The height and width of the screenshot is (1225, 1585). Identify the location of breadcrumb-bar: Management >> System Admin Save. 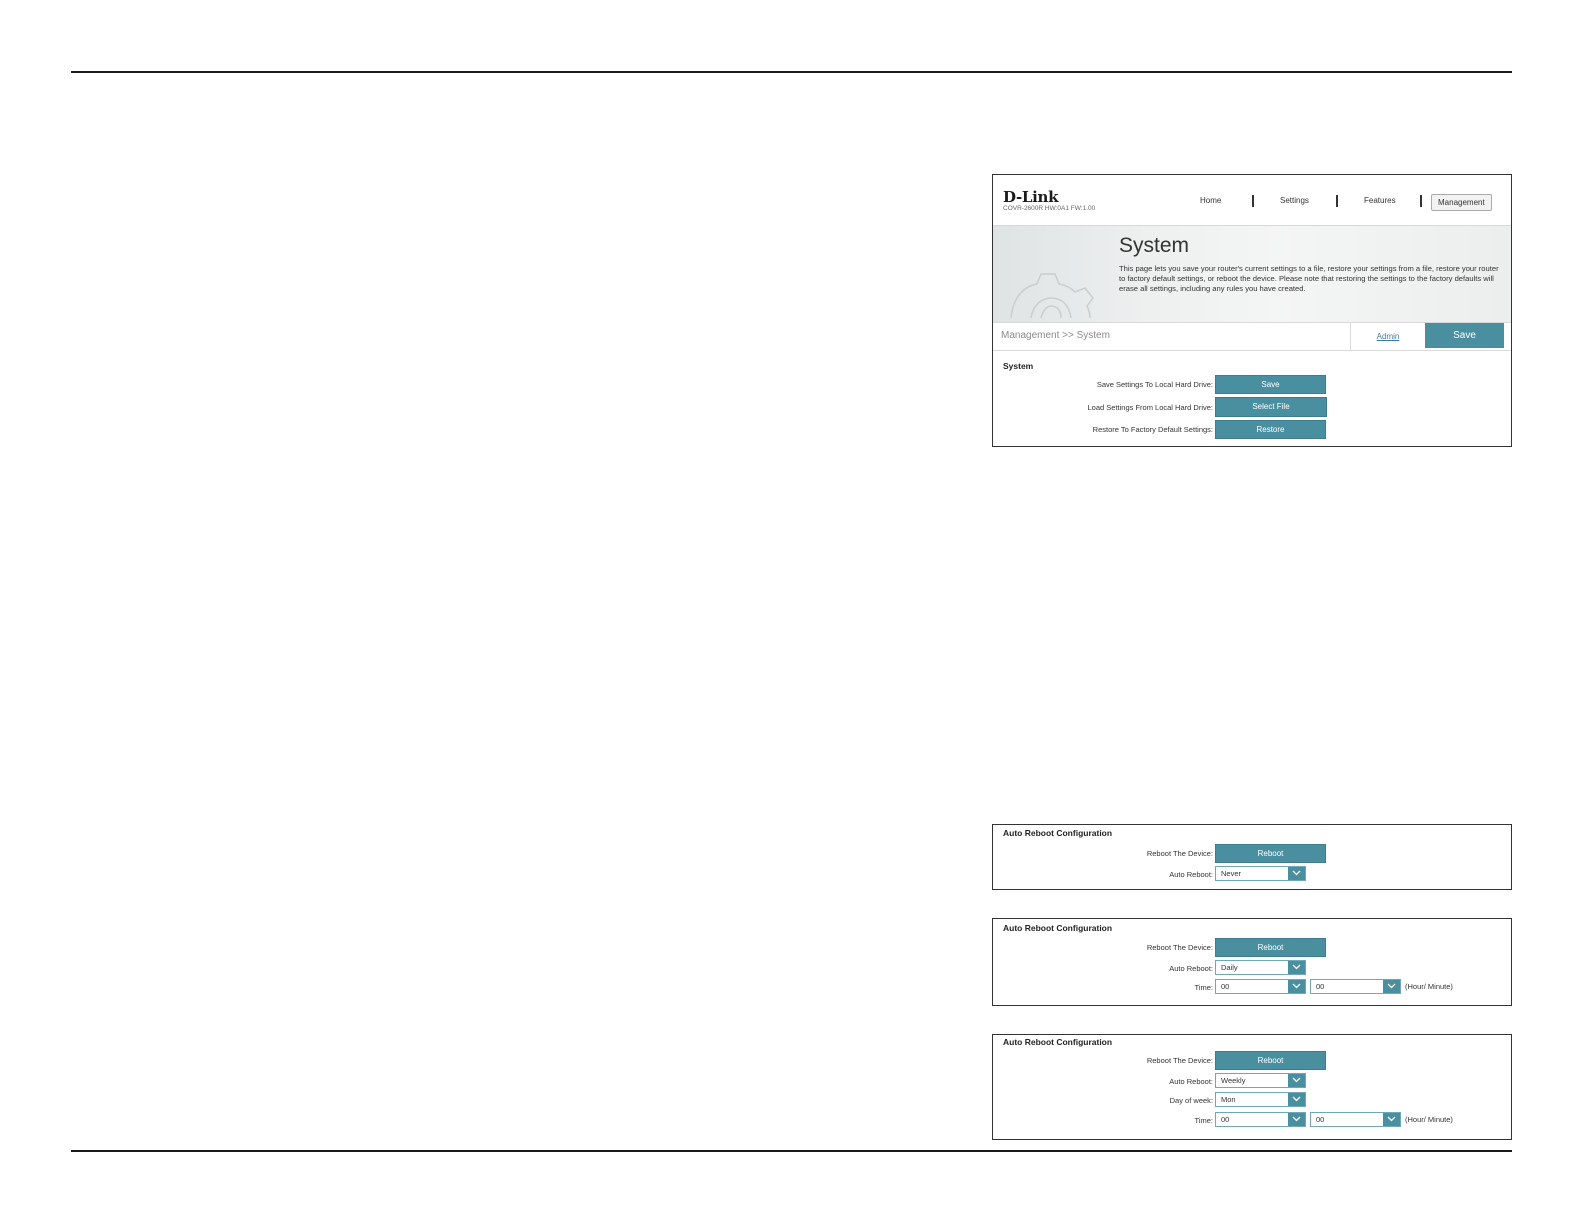
(1252, 336).